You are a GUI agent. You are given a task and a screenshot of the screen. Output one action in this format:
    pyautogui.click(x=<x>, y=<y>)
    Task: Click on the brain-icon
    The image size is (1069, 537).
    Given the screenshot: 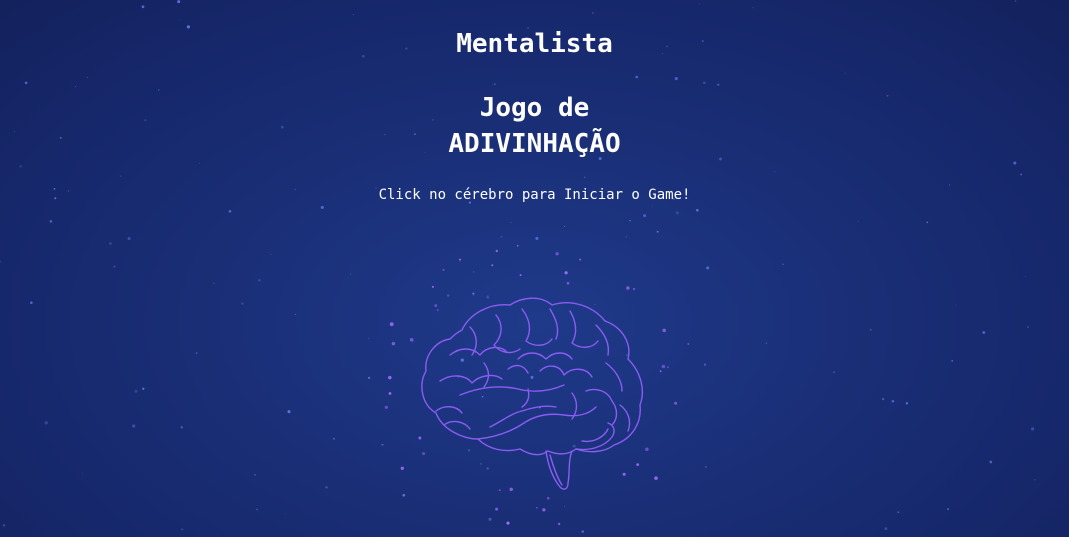 What is the action you would take?
    pyautogui.click(x=532, y=393)
    